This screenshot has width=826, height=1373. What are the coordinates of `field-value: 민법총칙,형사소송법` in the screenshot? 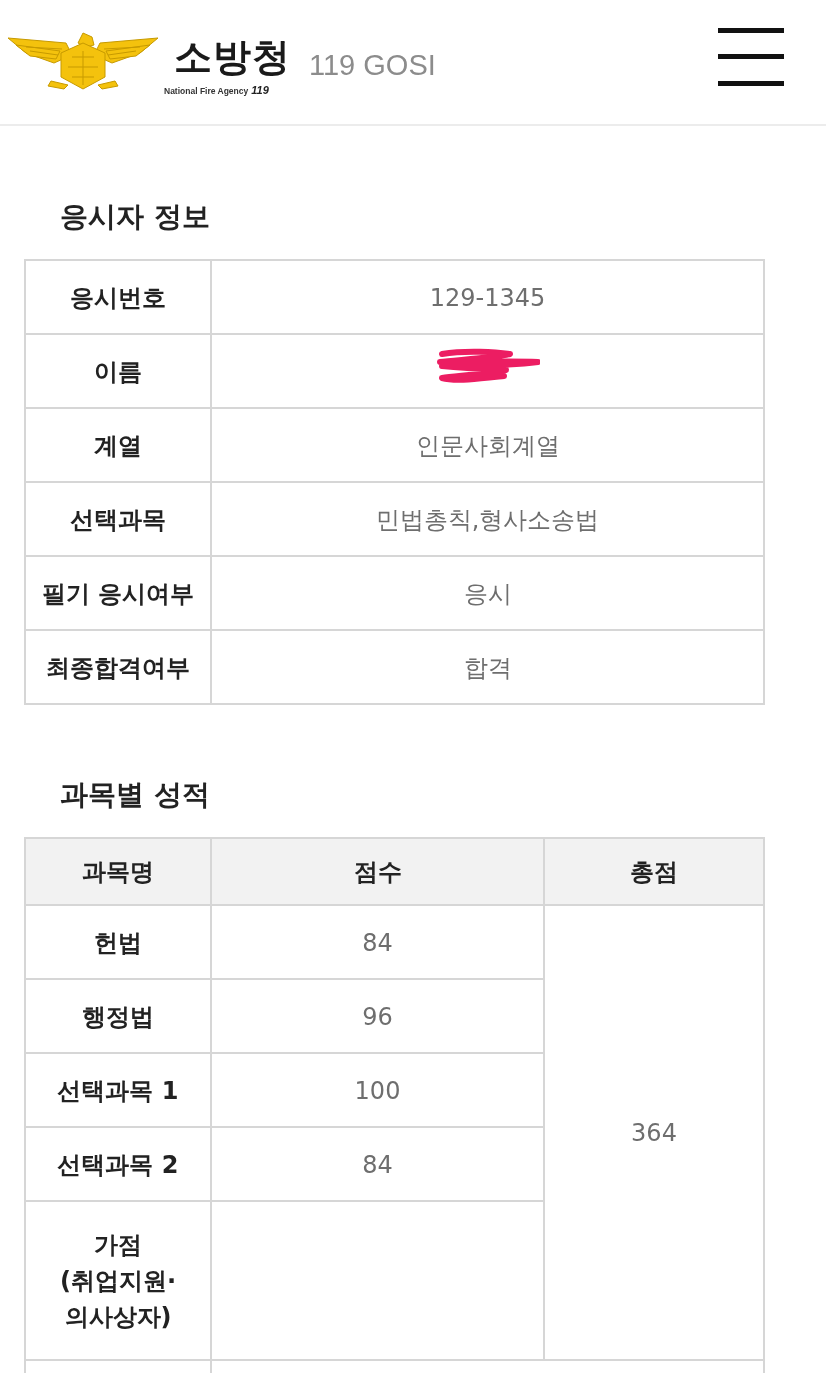 It's located at (487, 520).